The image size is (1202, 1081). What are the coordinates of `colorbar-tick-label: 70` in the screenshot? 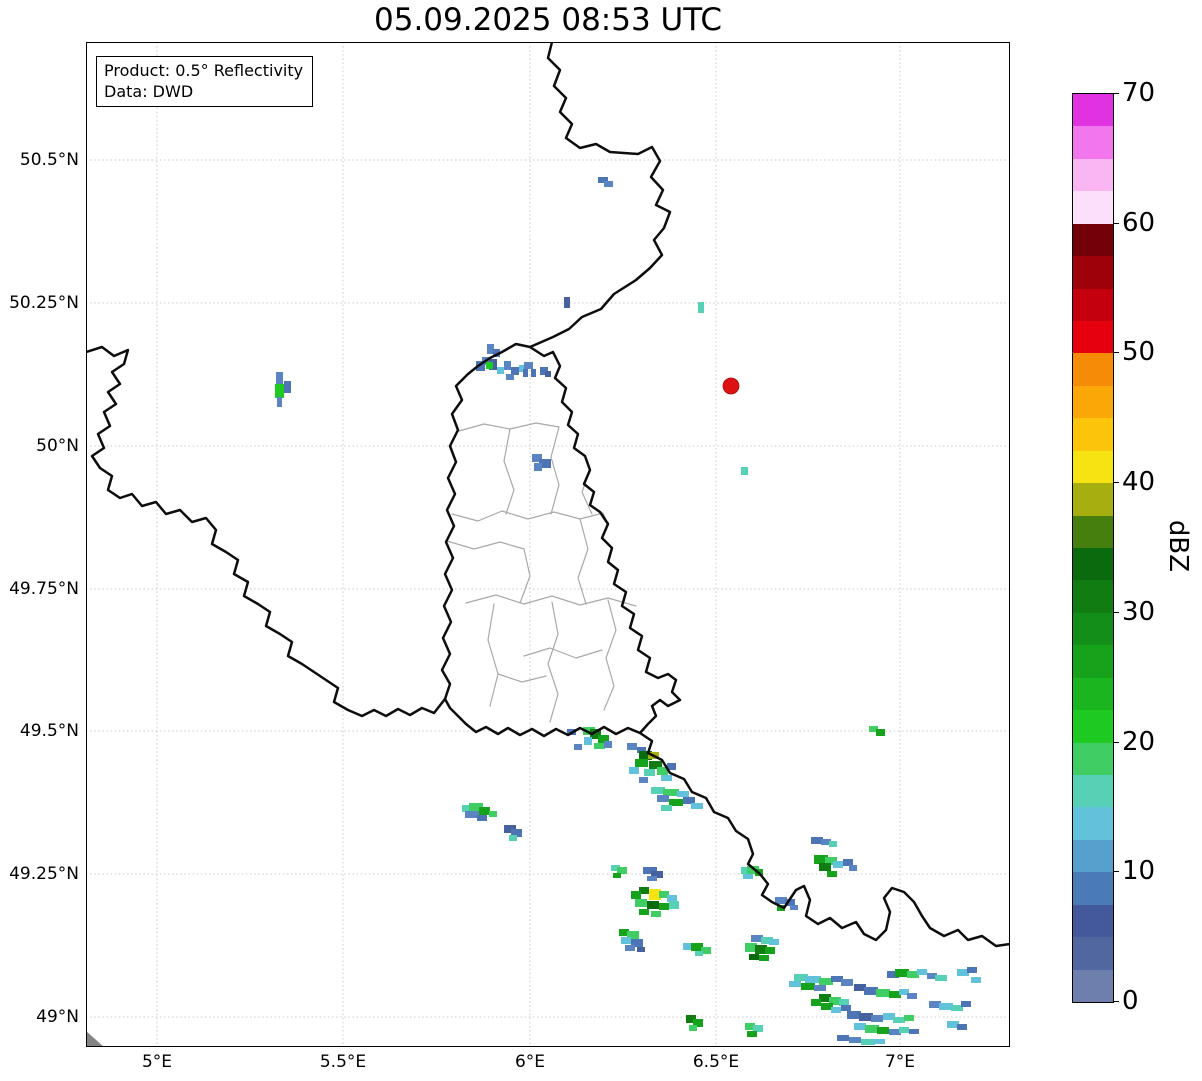 It's located at (1139, 93).